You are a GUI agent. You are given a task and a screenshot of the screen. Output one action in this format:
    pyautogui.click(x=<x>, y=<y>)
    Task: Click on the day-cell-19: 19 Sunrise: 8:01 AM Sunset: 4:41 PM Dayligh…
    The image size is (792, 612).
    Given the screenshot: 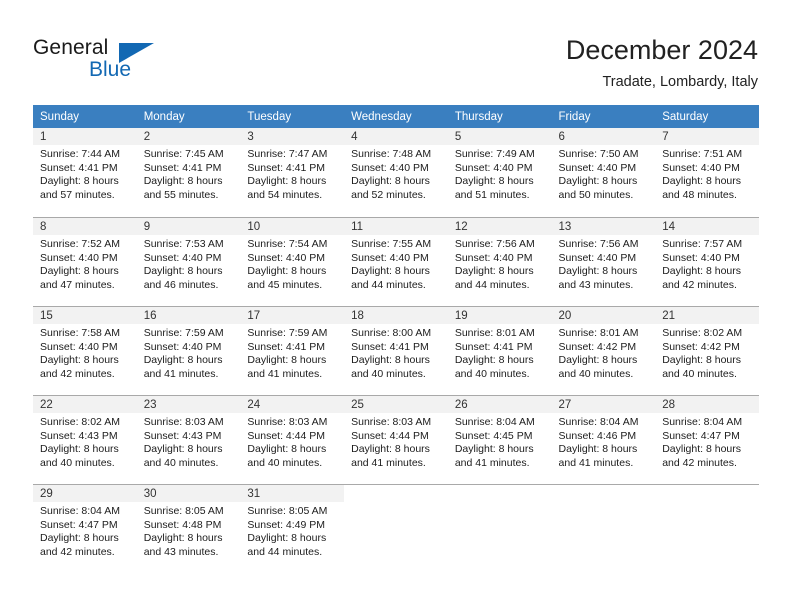 What is the action you would take?
    pyautogui.click(x=499, y=350)
    